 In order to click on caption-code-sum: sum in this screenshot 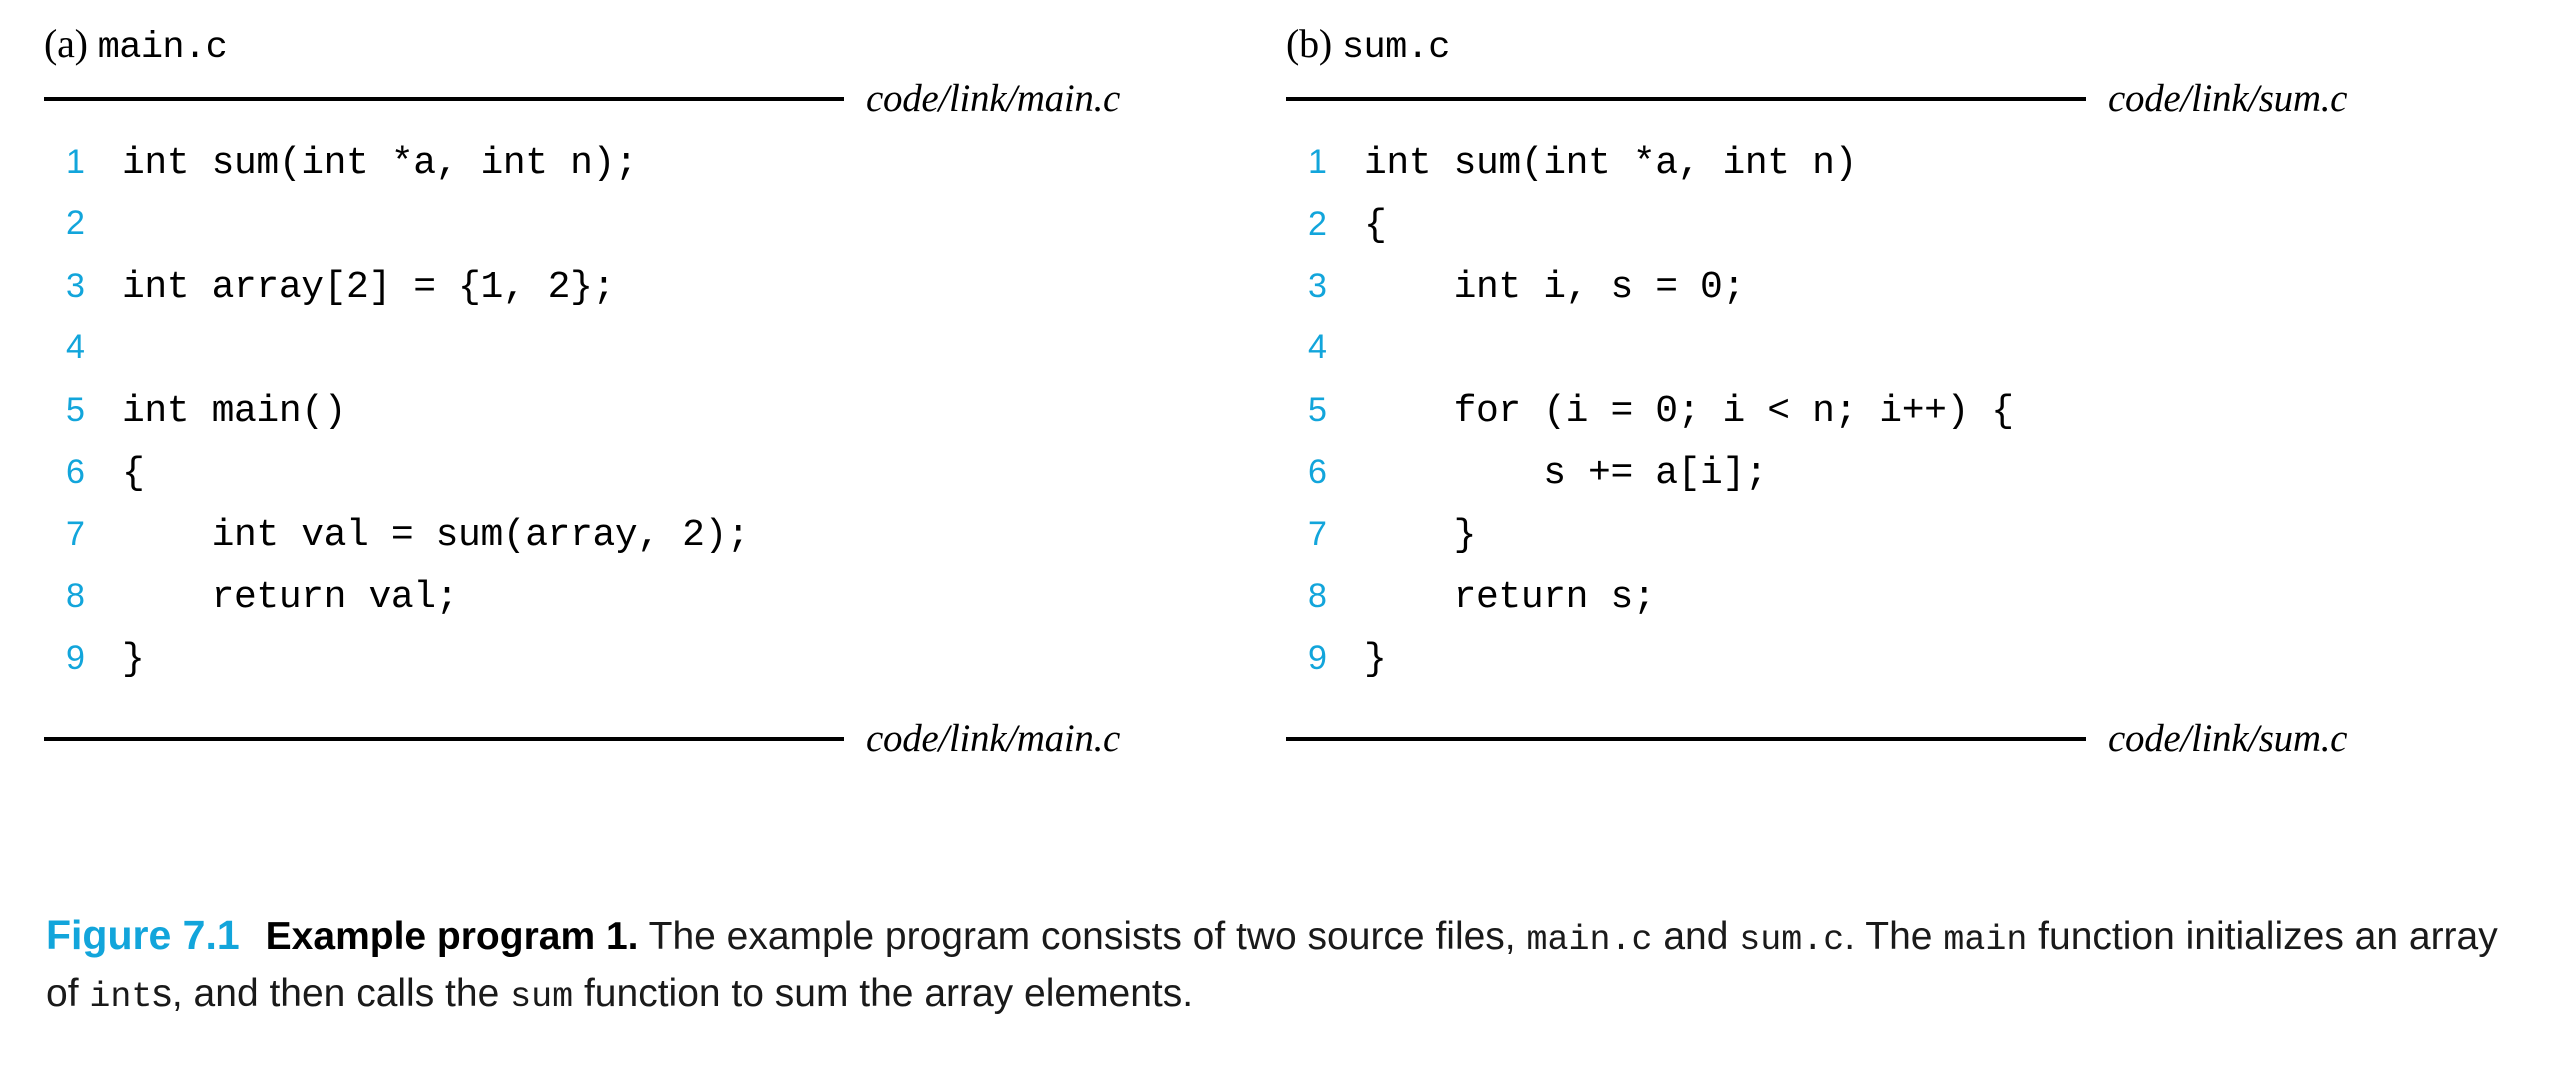, I will do `click(542, 997)`.